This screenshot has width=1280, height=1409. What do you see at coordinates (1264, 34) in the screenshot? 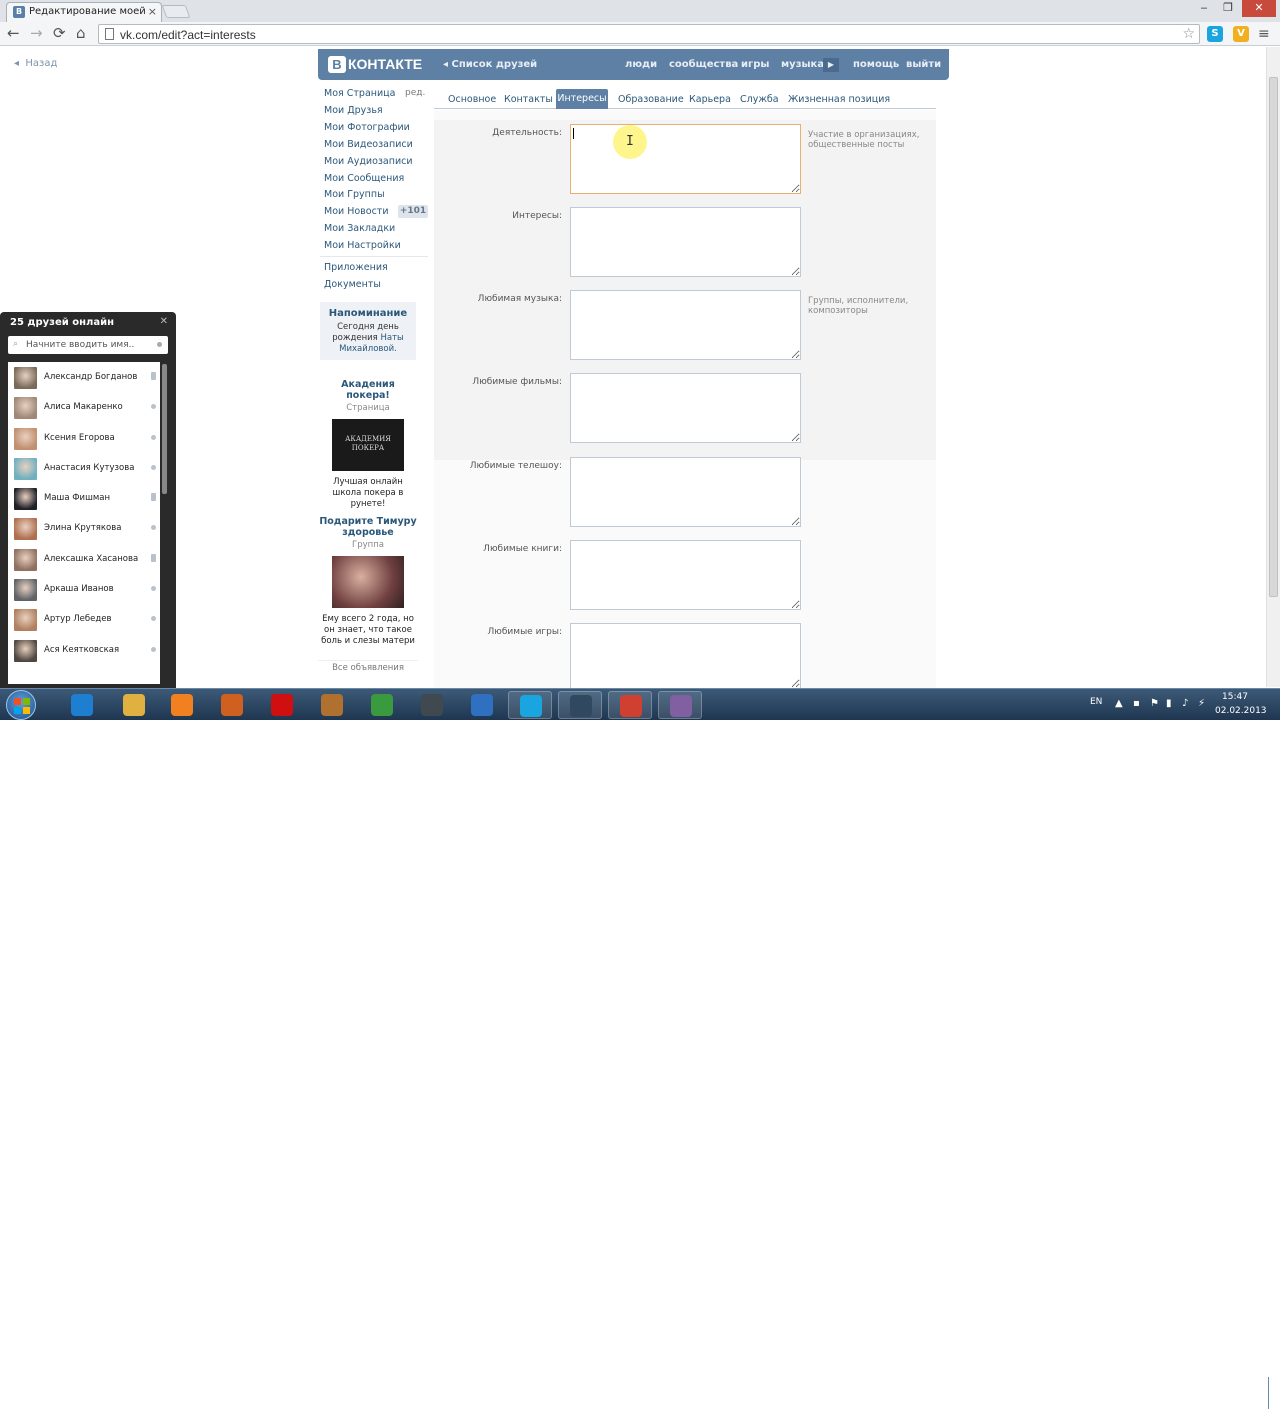
I see `browser-menu-icon: ≡` at bounding box center [1264, 34].